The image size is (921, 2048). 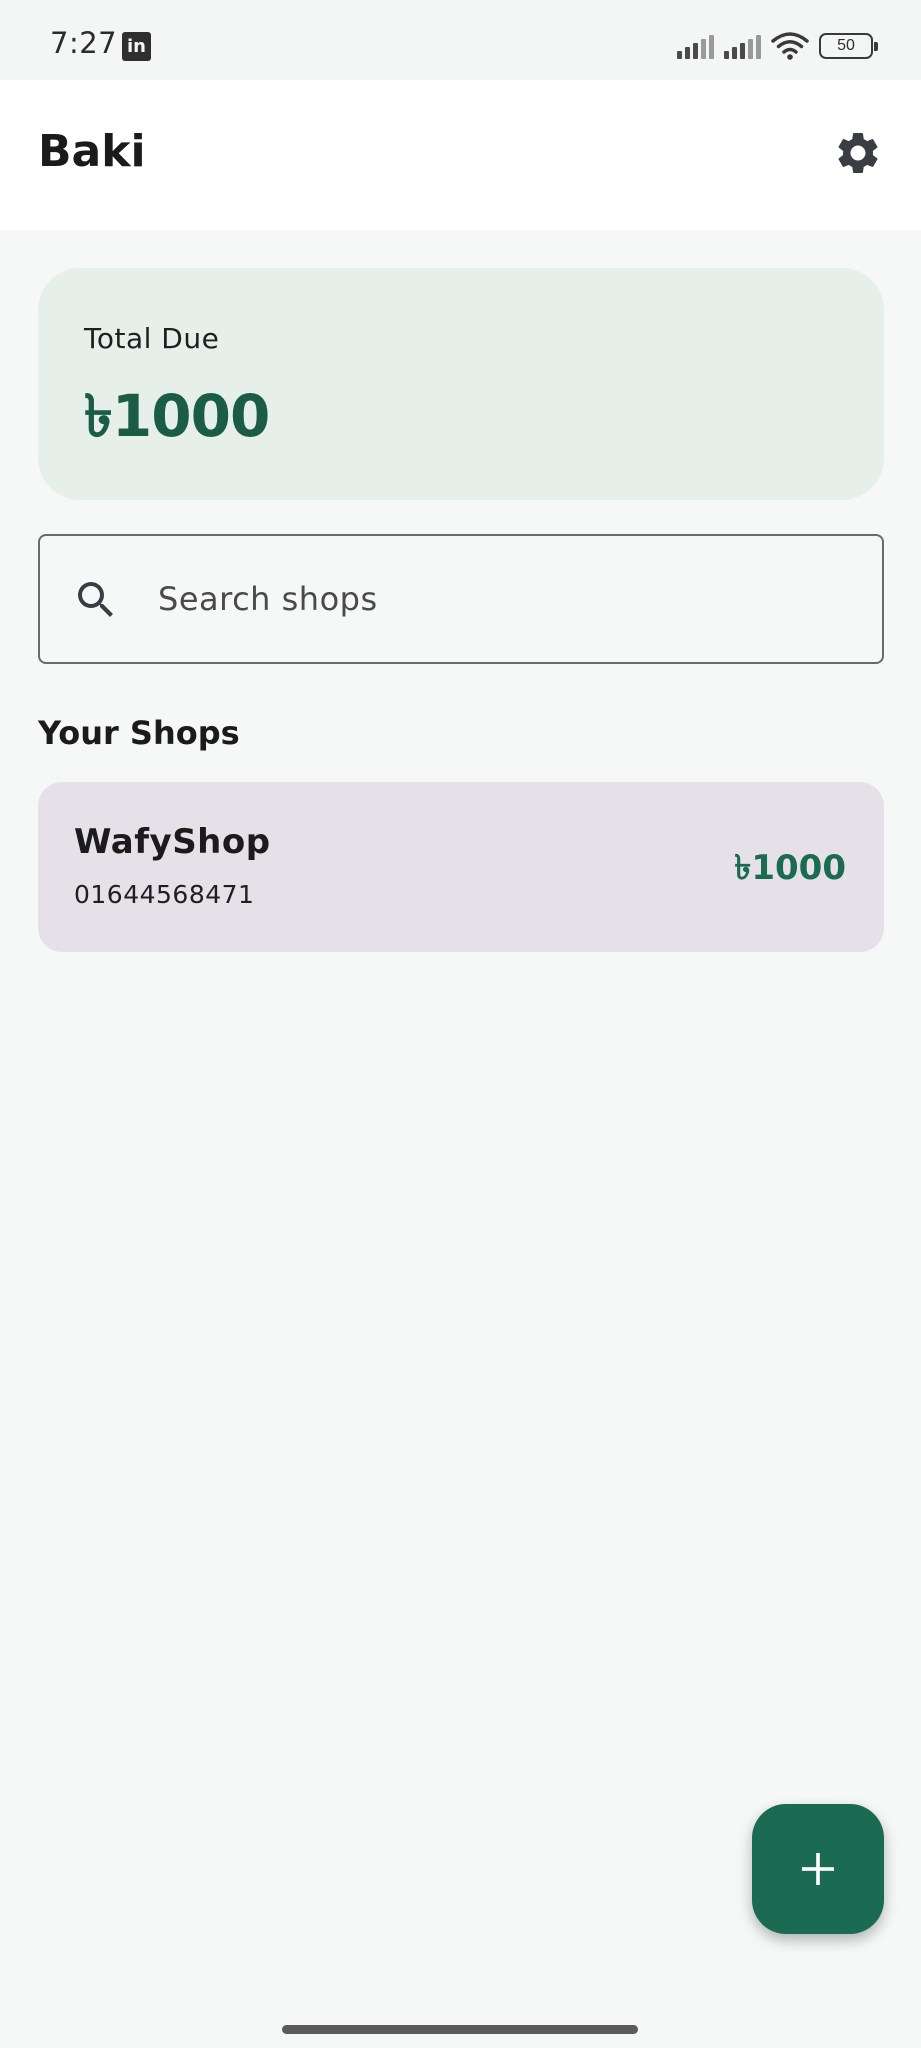 I want to click on status-icons: 50, so click(x=777, y=46).